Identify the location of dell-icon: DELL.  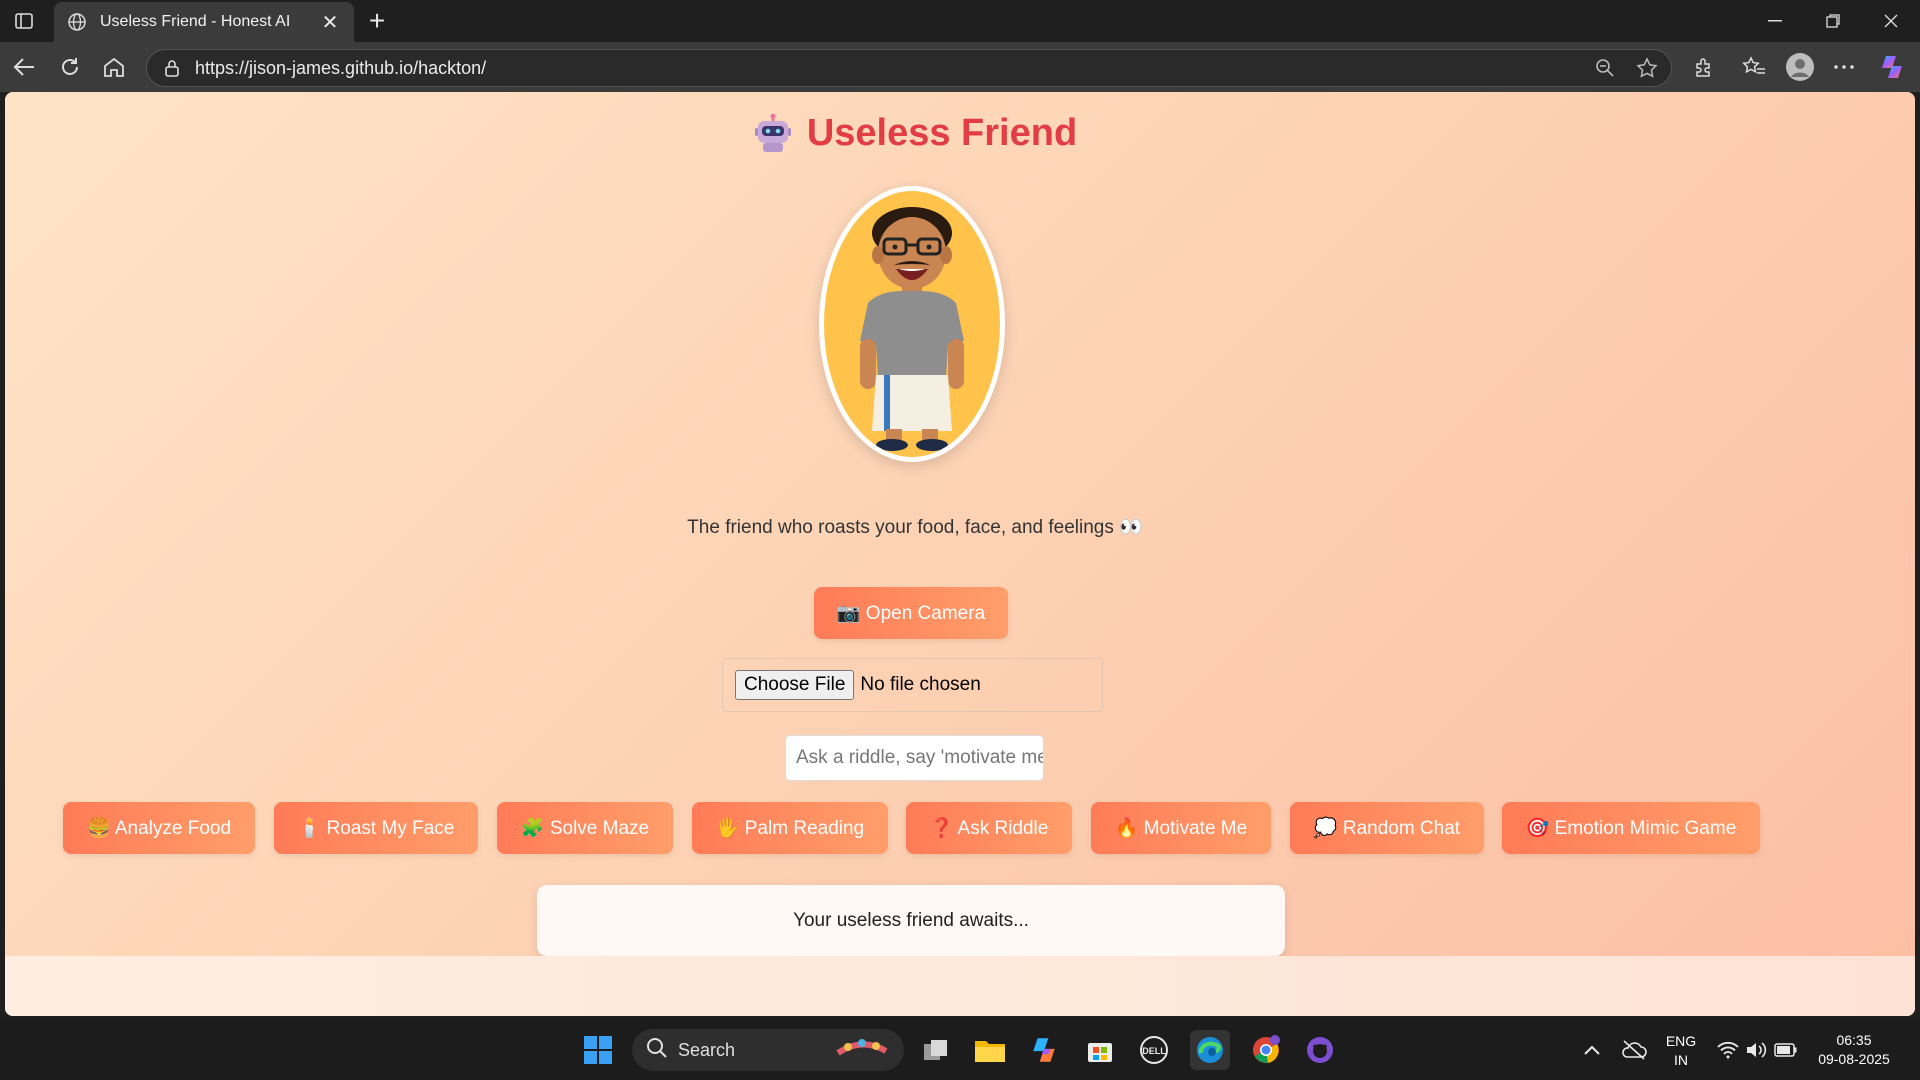
(1154, 1050).